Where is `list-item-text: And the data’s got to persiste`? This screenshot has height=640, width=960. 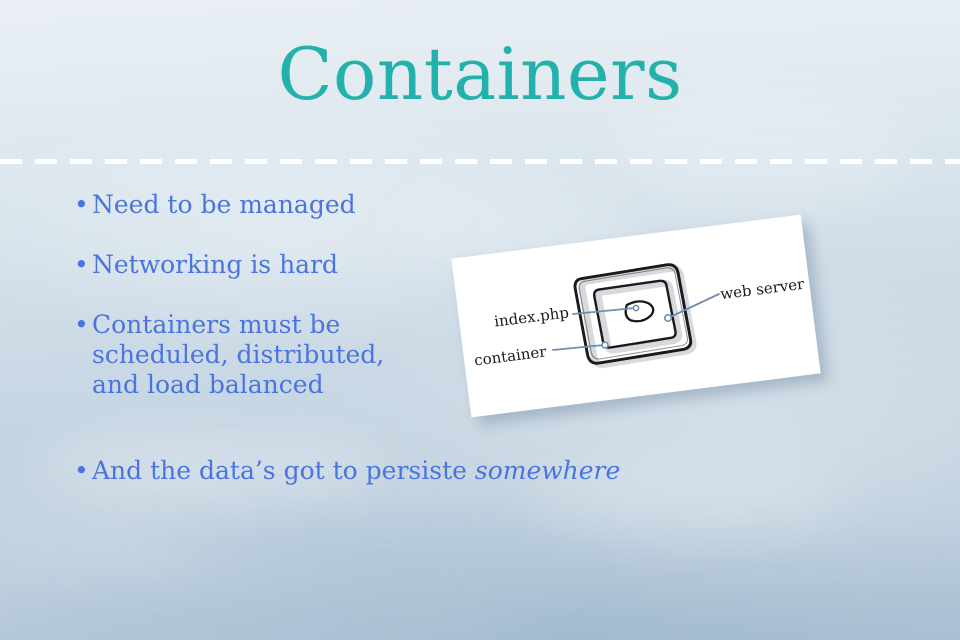
list-item-text: And the data’s got to persiste is located at coordinates (283, 470).